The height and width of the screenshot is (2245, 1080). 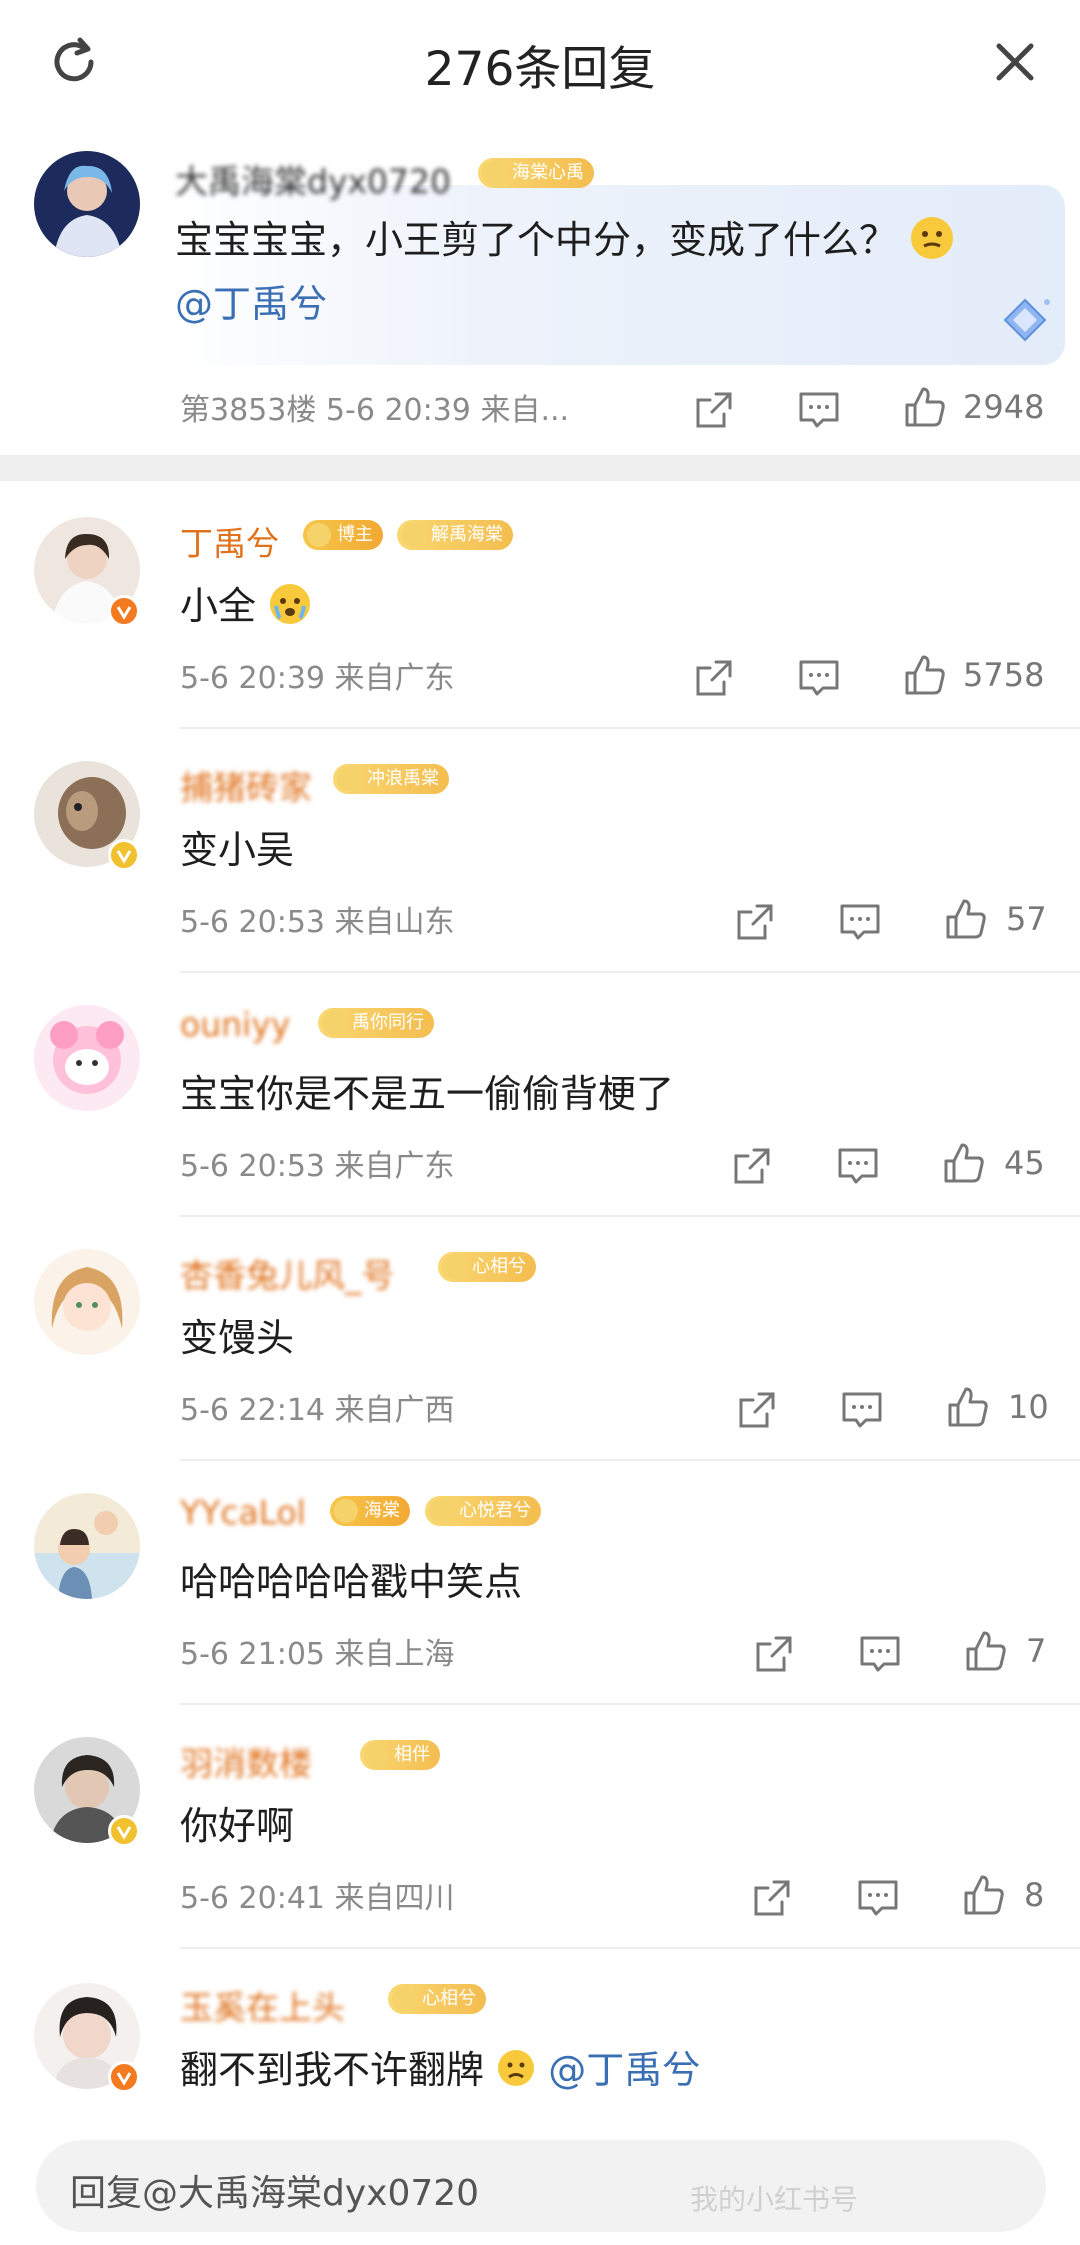 What do you see at coordinates (400, 1755) in the screenshot?
I see `fan-badge: 相伴` at bounding box center [400, 1755].